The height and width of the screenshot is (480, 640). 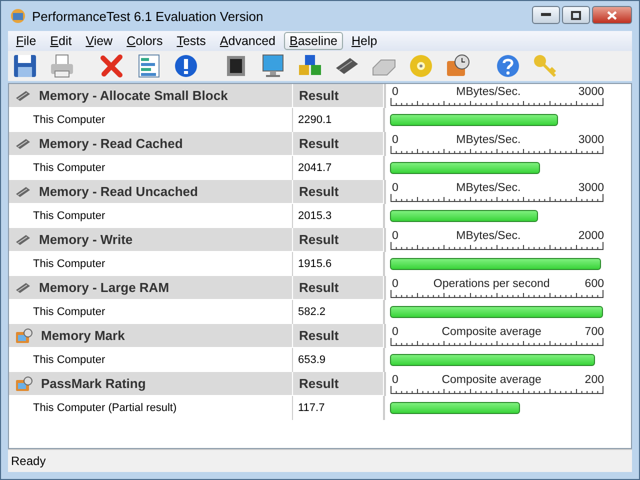 What do you see at coordinates (591, 236) in the screenshot?
I see `scale-max: 2000` at bounding box center [591, 236].